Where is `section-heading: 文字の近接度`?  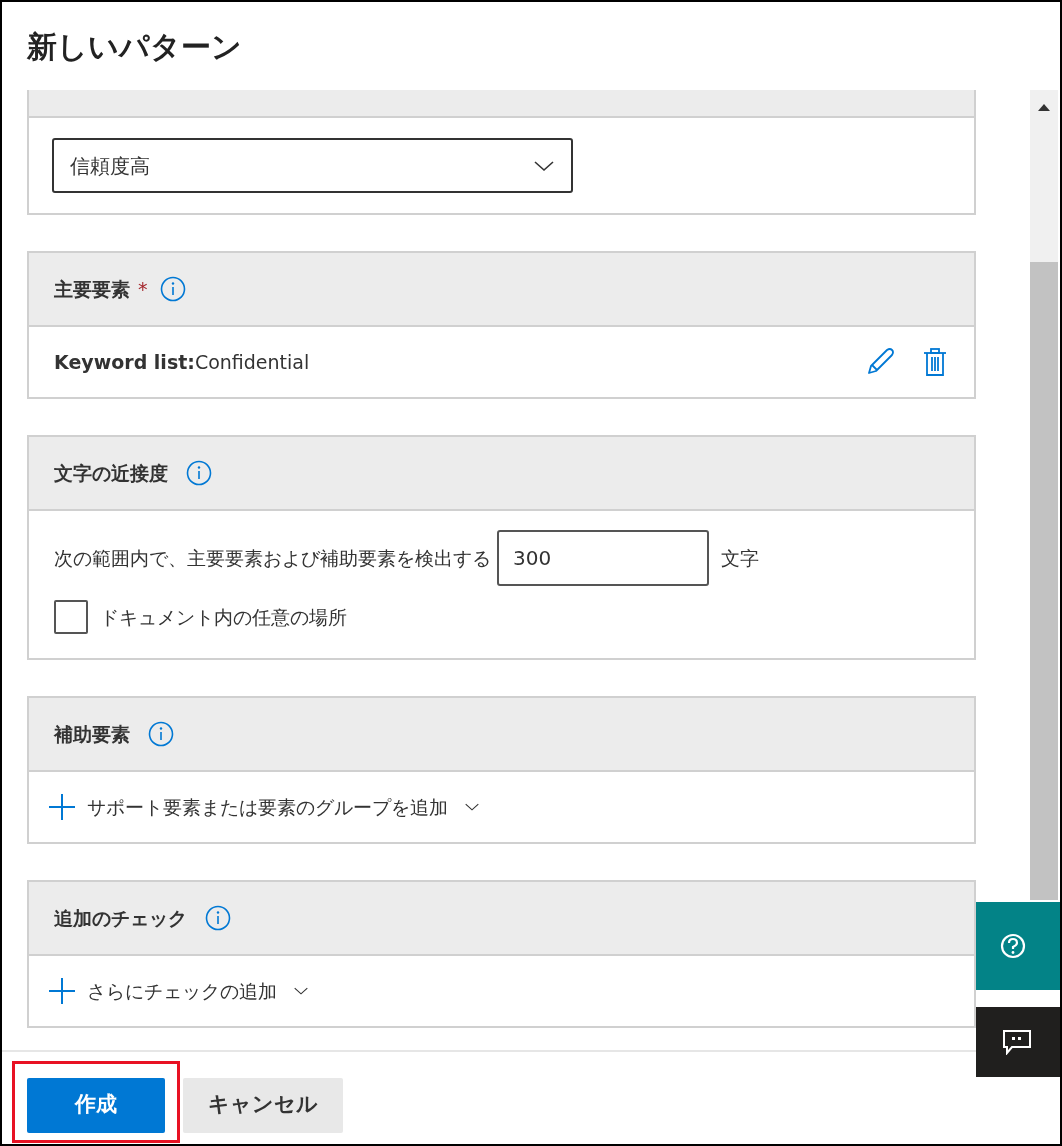 section-heading: 文字の近接度 is located at coordinates (111, 473).